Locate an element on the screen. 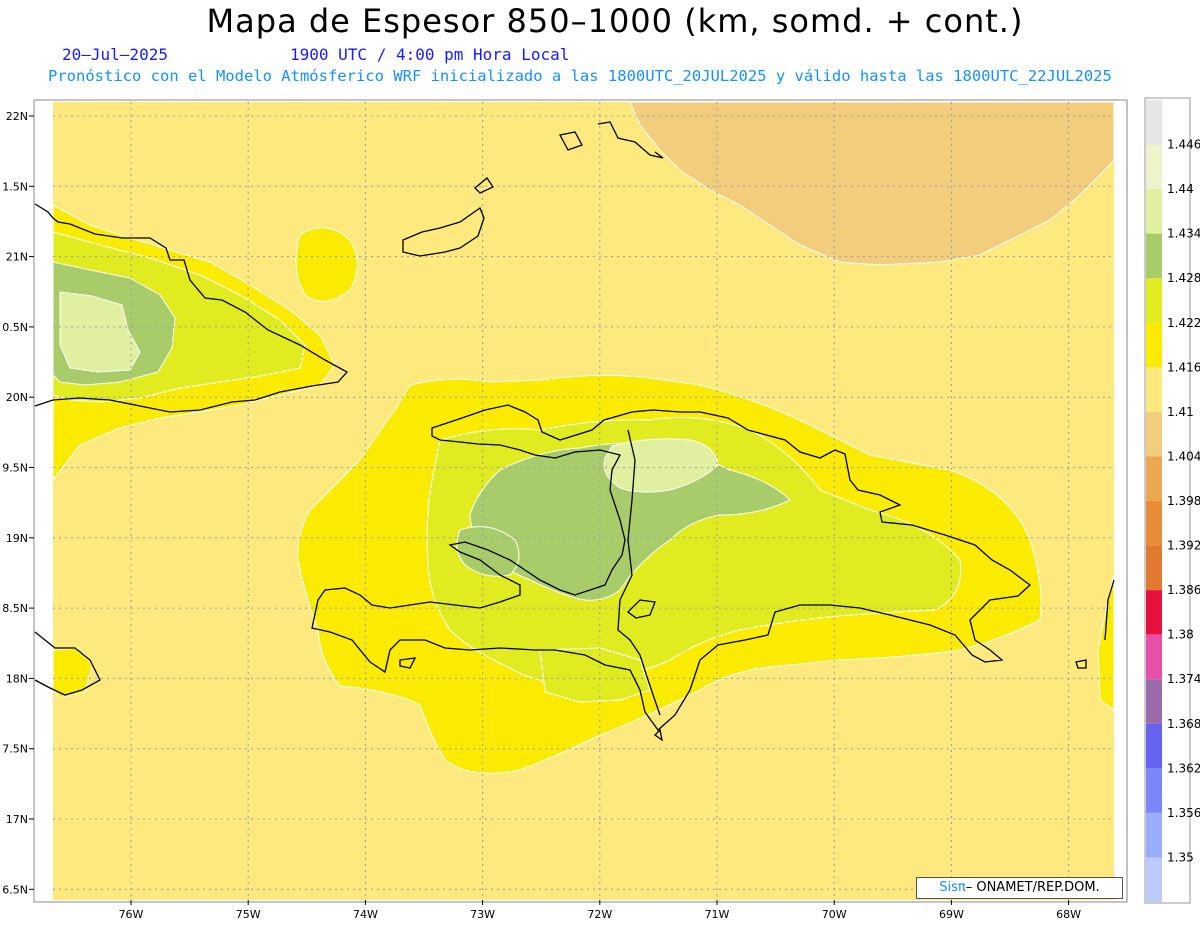 The width and height of the screenshot is (1200, 927). colorbar-label: 1.398 is located at coordinates (1183, 501).